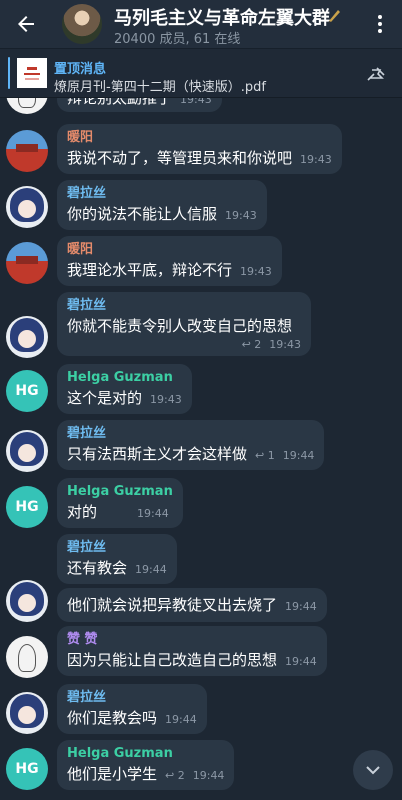 The height and width of the screenshot is (800, 402). Describe the element at coordinates (180, 158) in the screenshot. I see `message-text: 我说不动了，等管理员来和你说吧` at that location.